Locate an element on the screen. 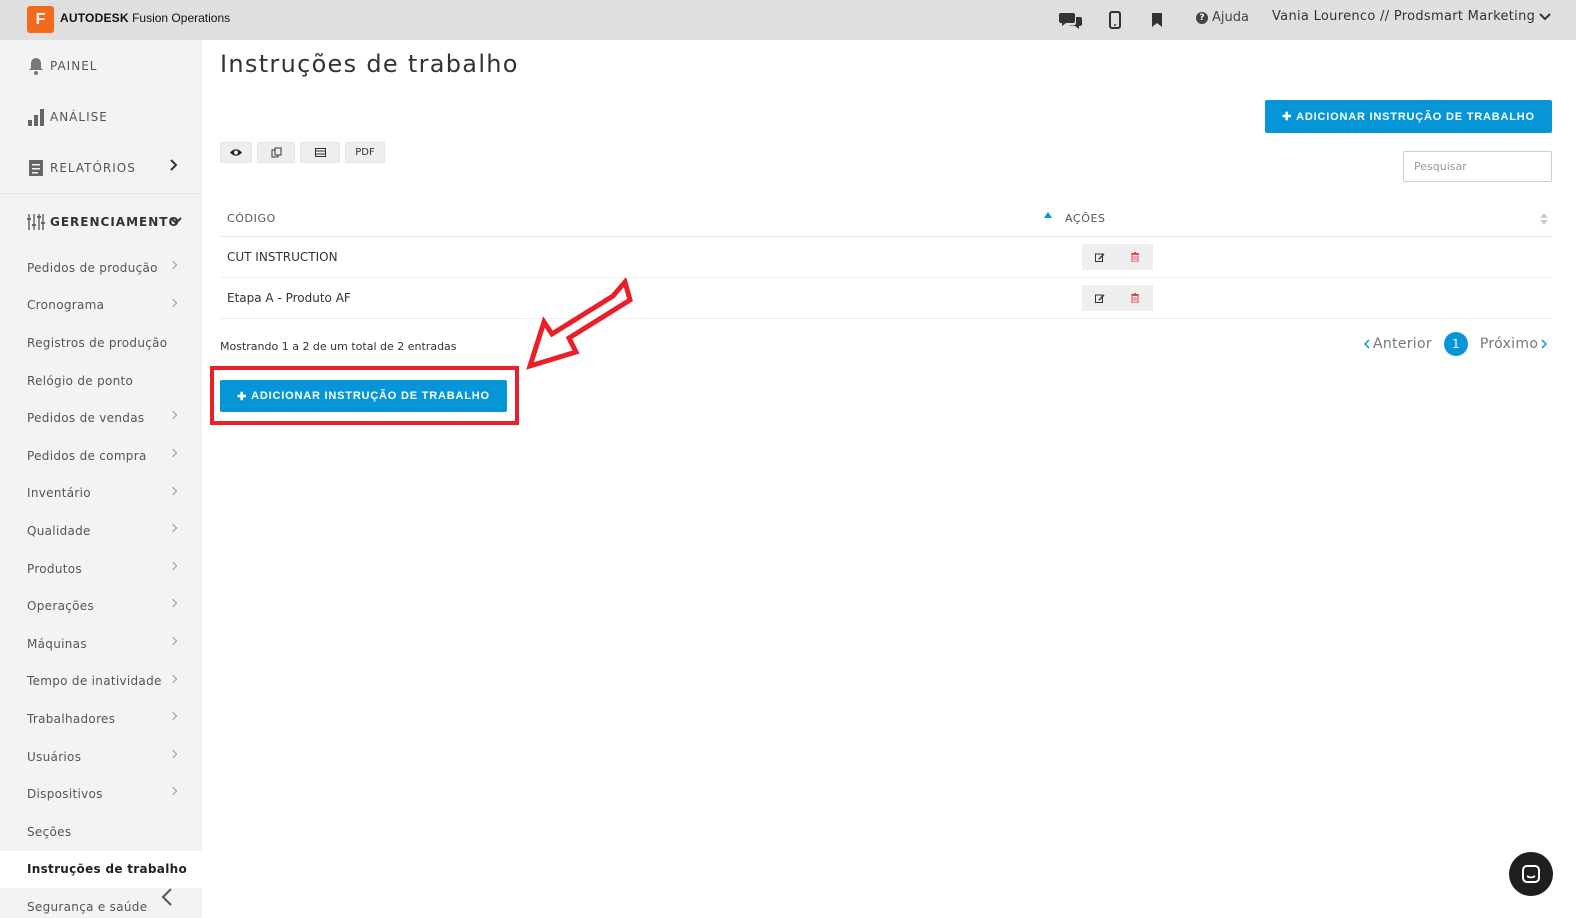 The width and height of the screenshot is (1576, 918). sidebar-item-label: Seções is located at coordinates (49, 831).